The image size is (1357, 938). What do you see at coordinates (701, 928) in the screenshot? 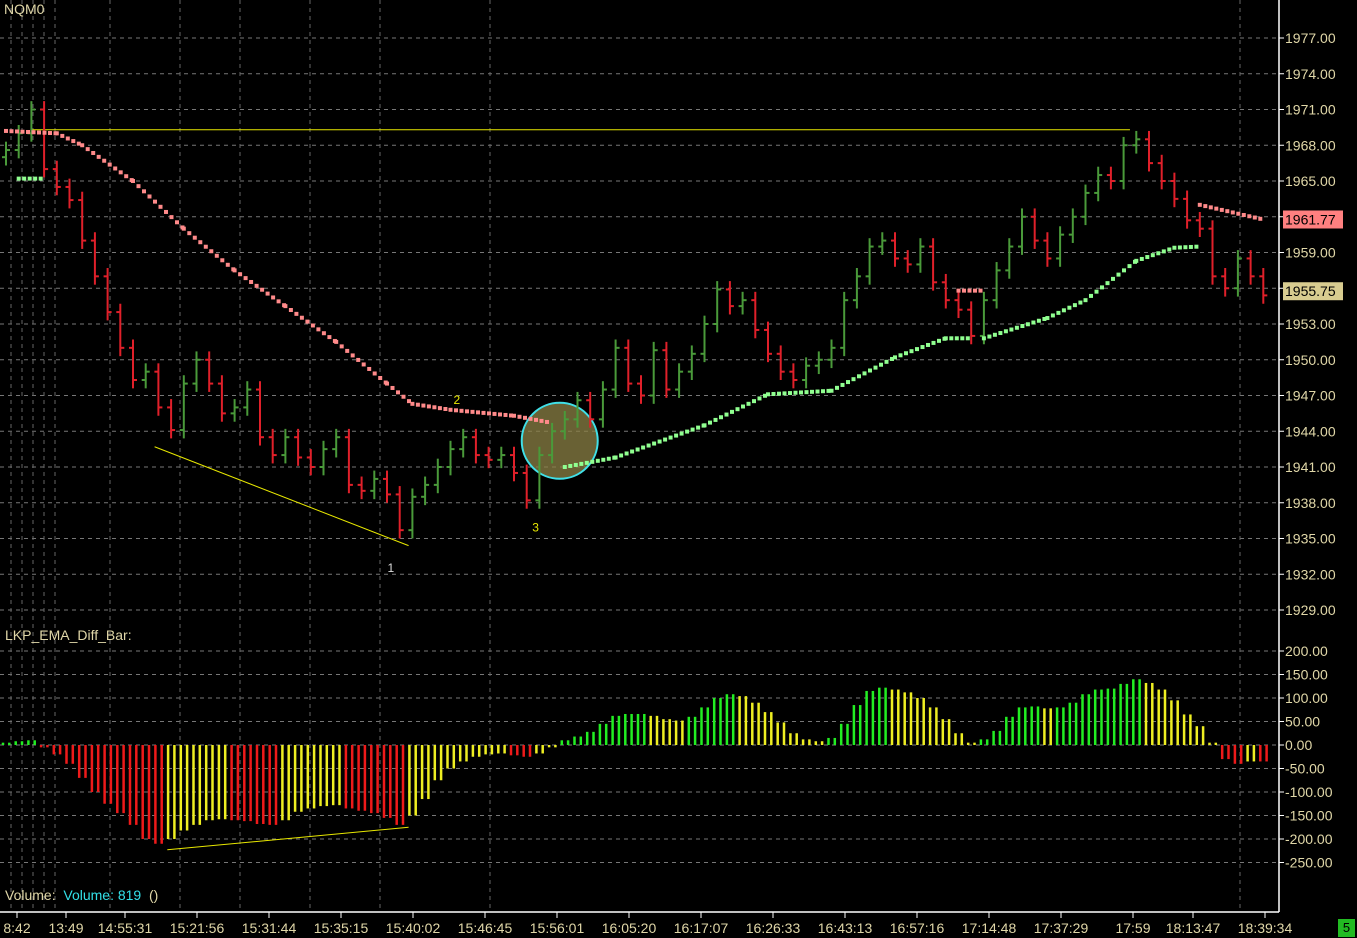
I see `time-tick-label: 16:17:07` at bounding box center [701, 928].